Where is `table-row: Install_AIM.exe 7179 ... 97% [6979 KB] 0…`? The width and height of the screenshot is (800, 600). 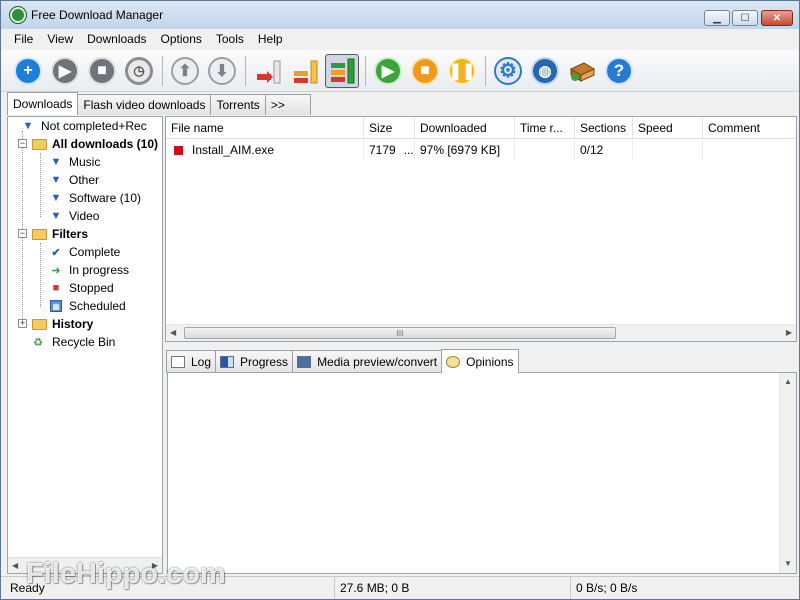 table-row: Install_AIM.exe 7179 ... 97% [6979 KB] 0… is located at coordinates (481, 150).